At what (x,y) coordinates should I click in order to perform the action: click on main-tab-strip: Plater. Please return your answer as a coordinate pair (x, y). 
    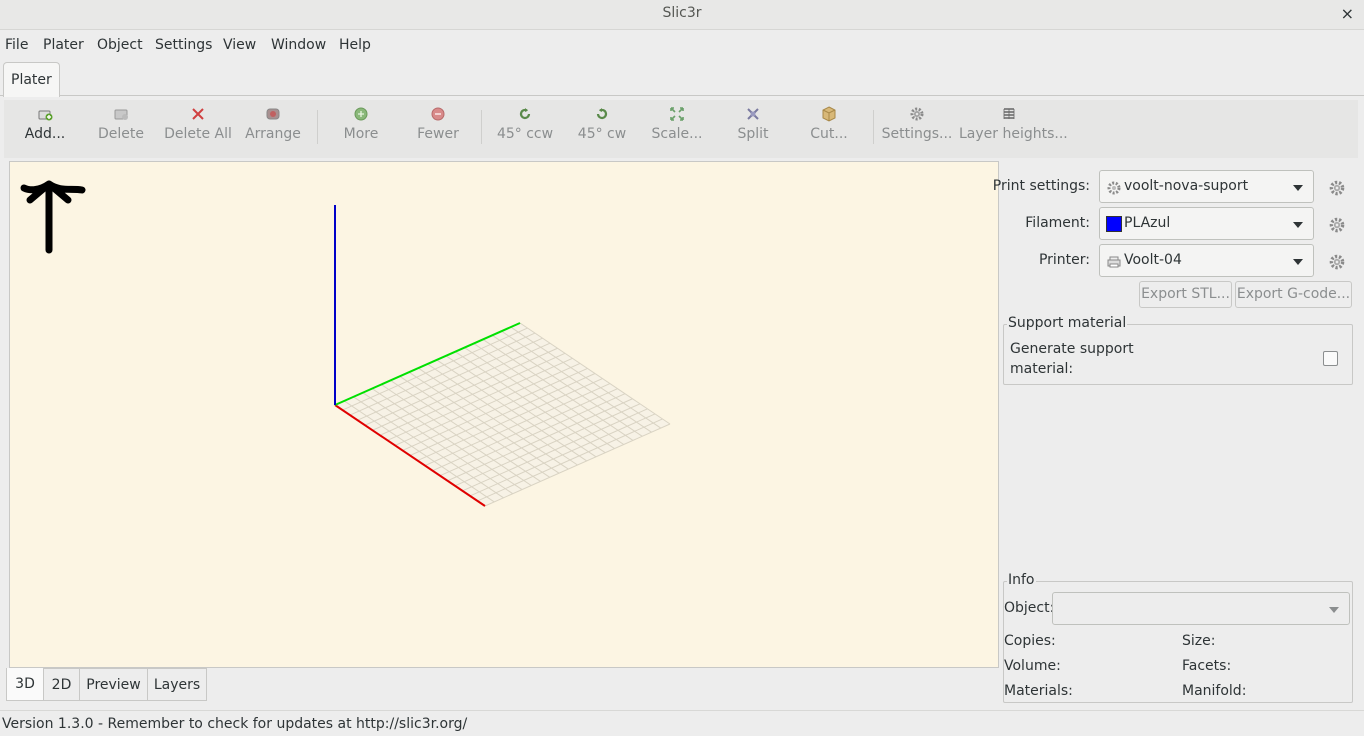
    Looking at the image, I should click on (682, 78).